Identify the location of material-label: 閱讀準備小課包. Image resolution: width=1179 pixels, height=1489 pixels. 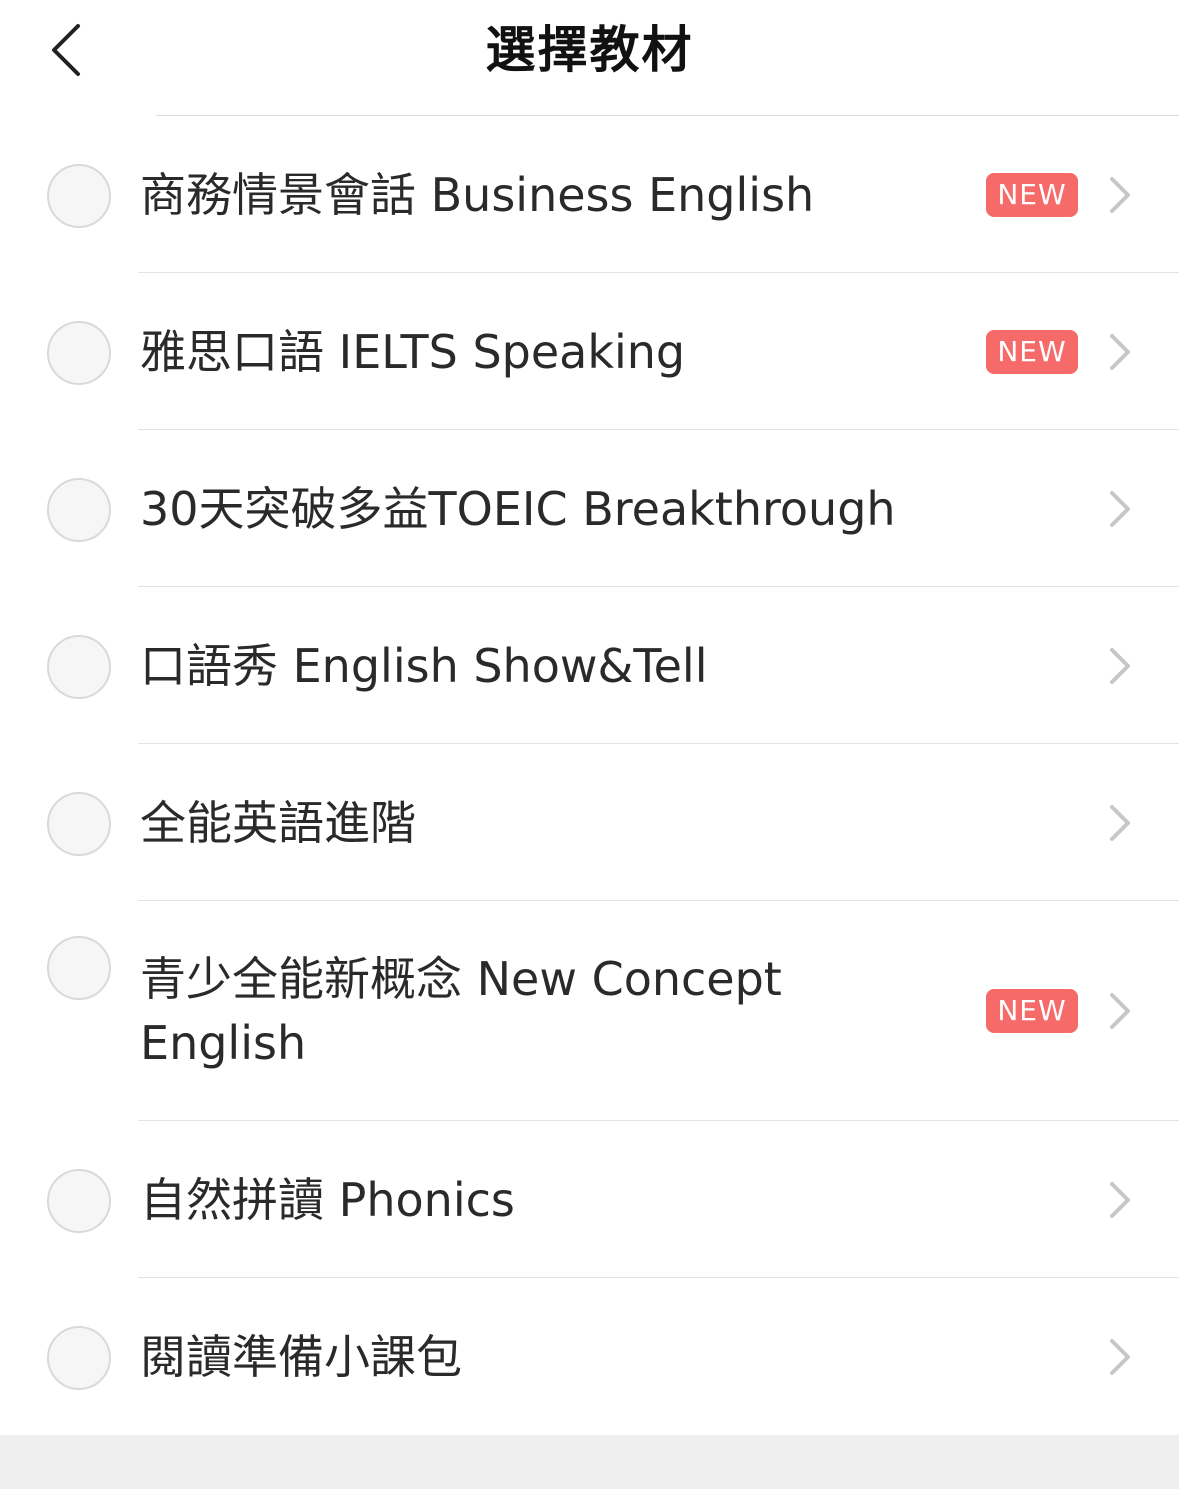
(301, 1356).